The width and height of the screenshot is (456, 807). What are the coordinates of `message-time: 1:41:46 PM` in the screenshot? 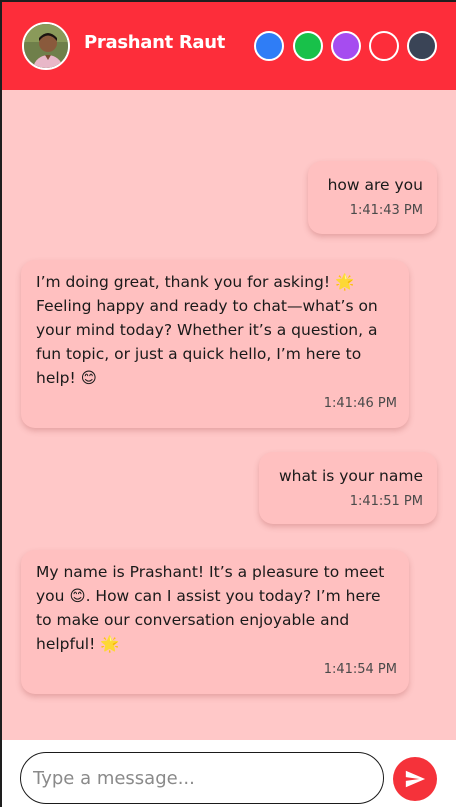 It's located at (360, 403).